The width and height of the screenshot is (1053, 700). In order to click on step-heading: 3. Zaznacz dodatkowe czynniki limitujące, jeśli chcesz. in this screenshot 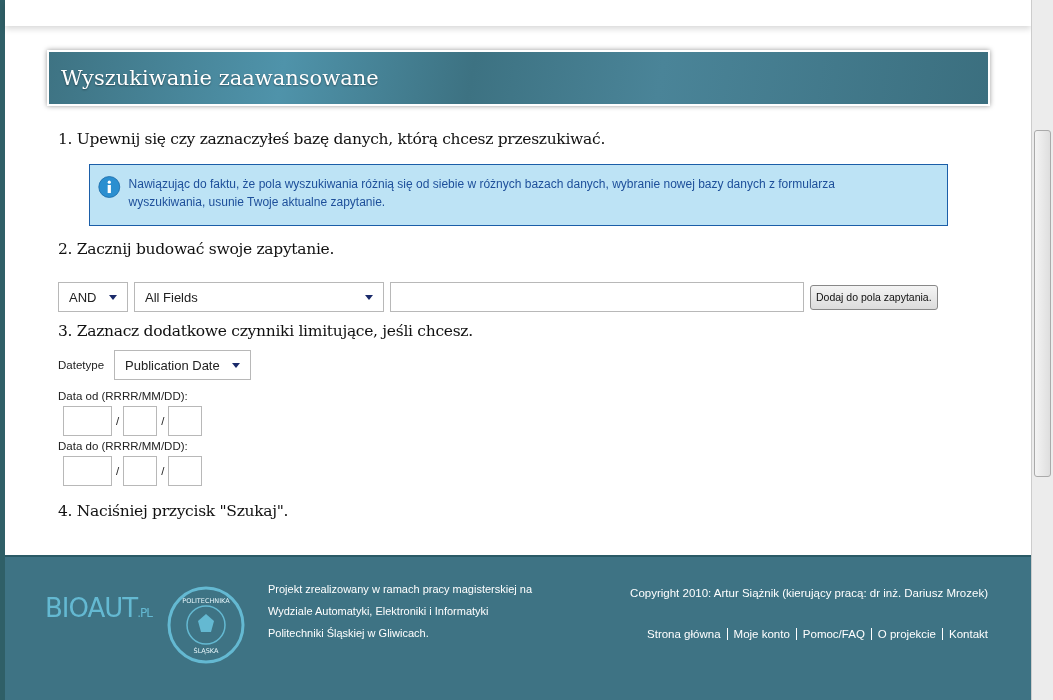, I will do `click(266, 331)`.